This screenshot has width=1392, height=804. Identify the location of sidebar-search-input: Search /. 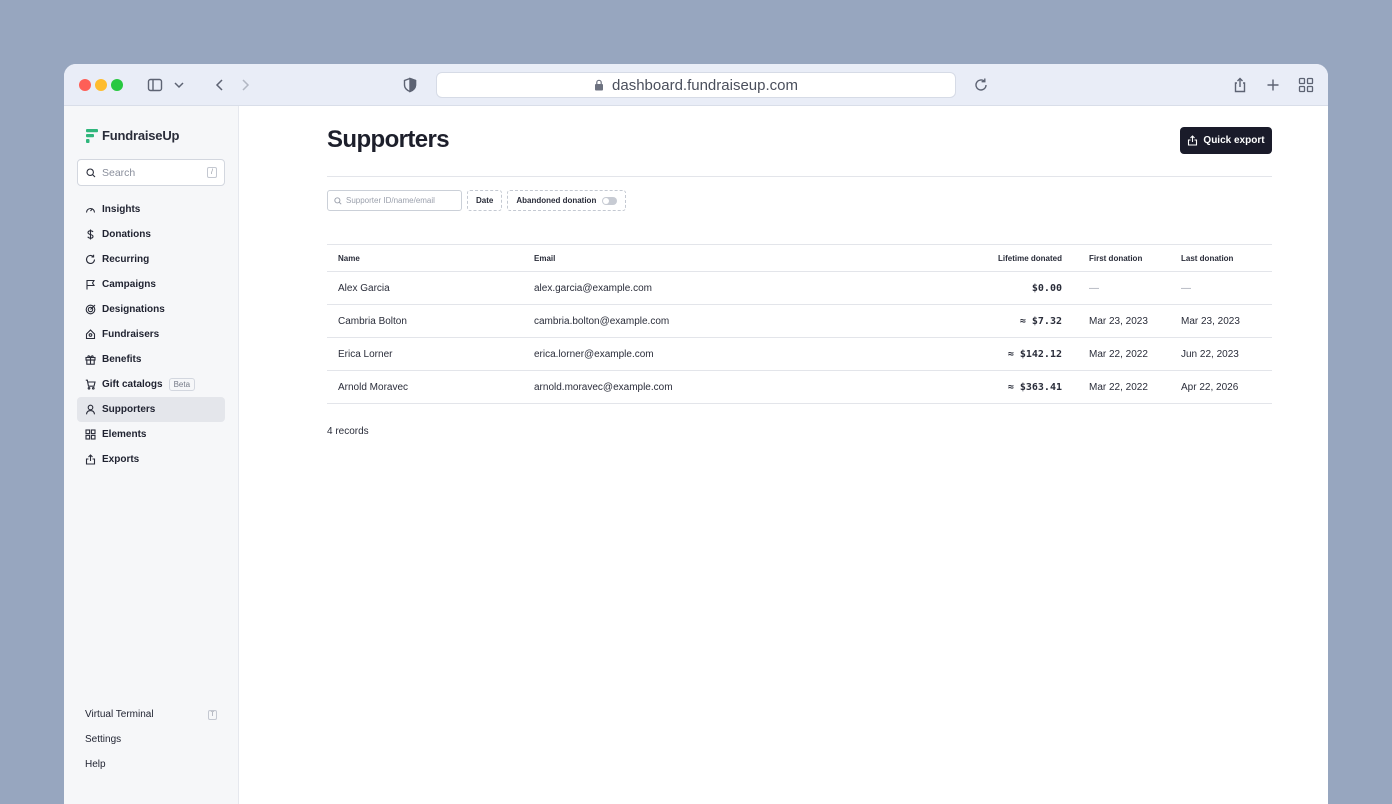
(151, 172).